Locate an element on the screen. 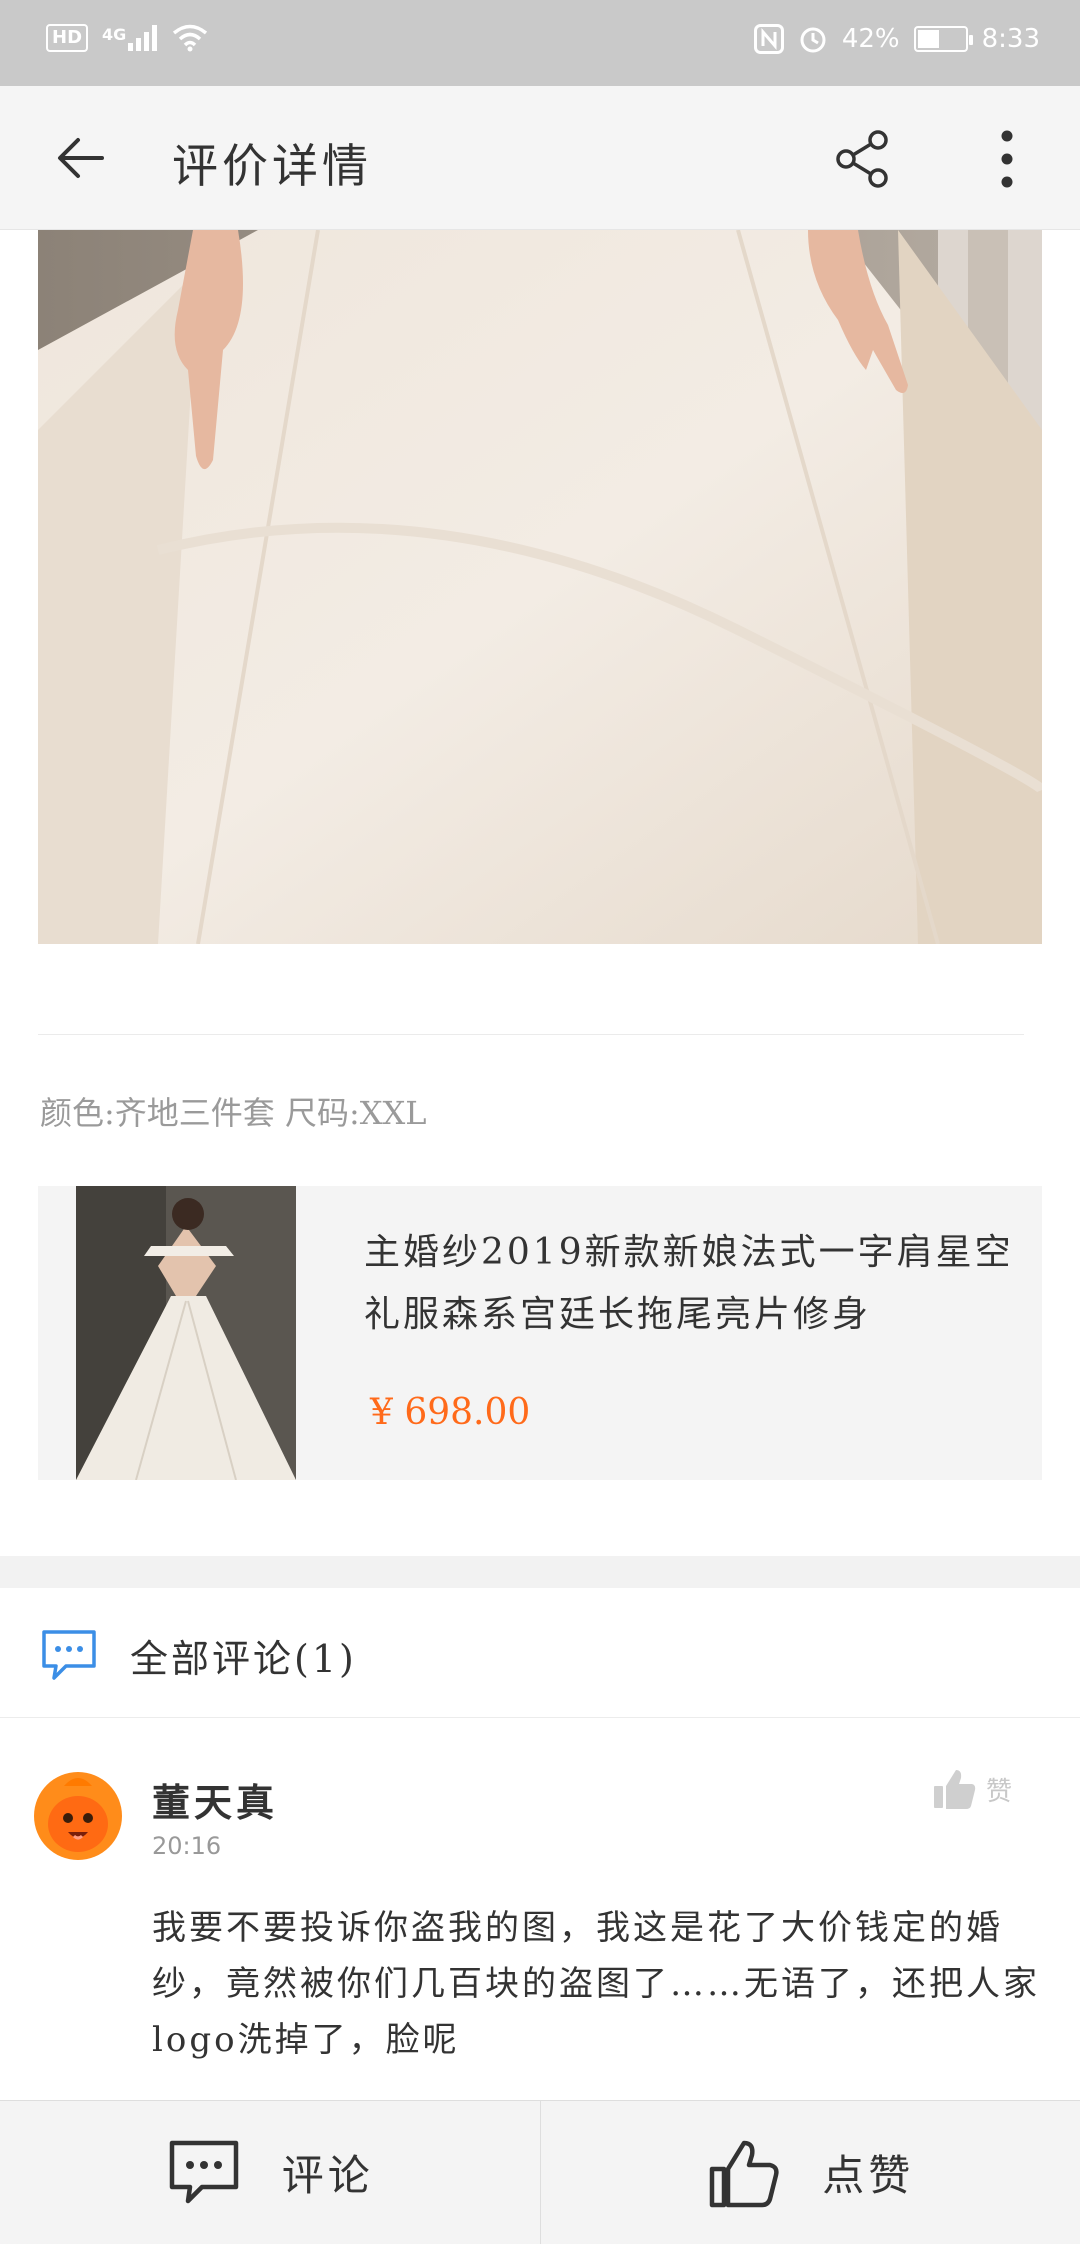  back-button is located at coordinates (82, 158).